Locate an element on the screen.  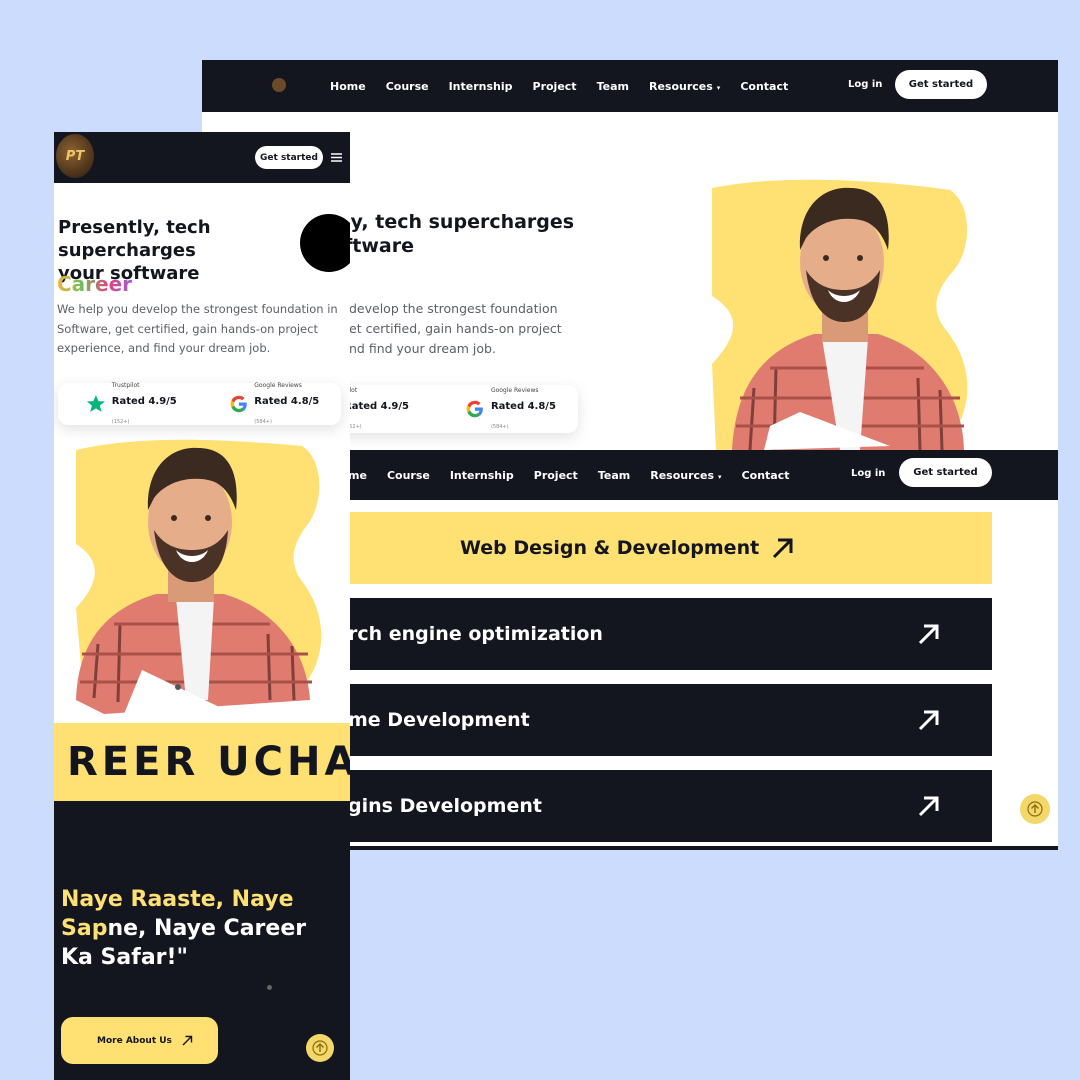
cursor-blob is located at coordinates (325, 243).